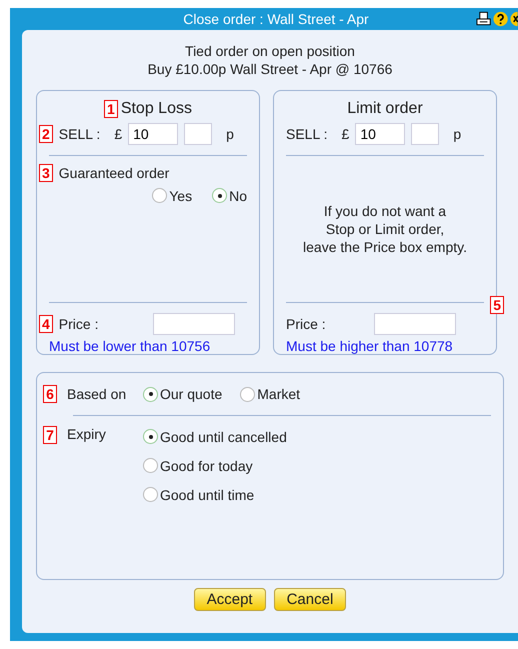  I want to click on step-marker: 6, so click(50, 394).